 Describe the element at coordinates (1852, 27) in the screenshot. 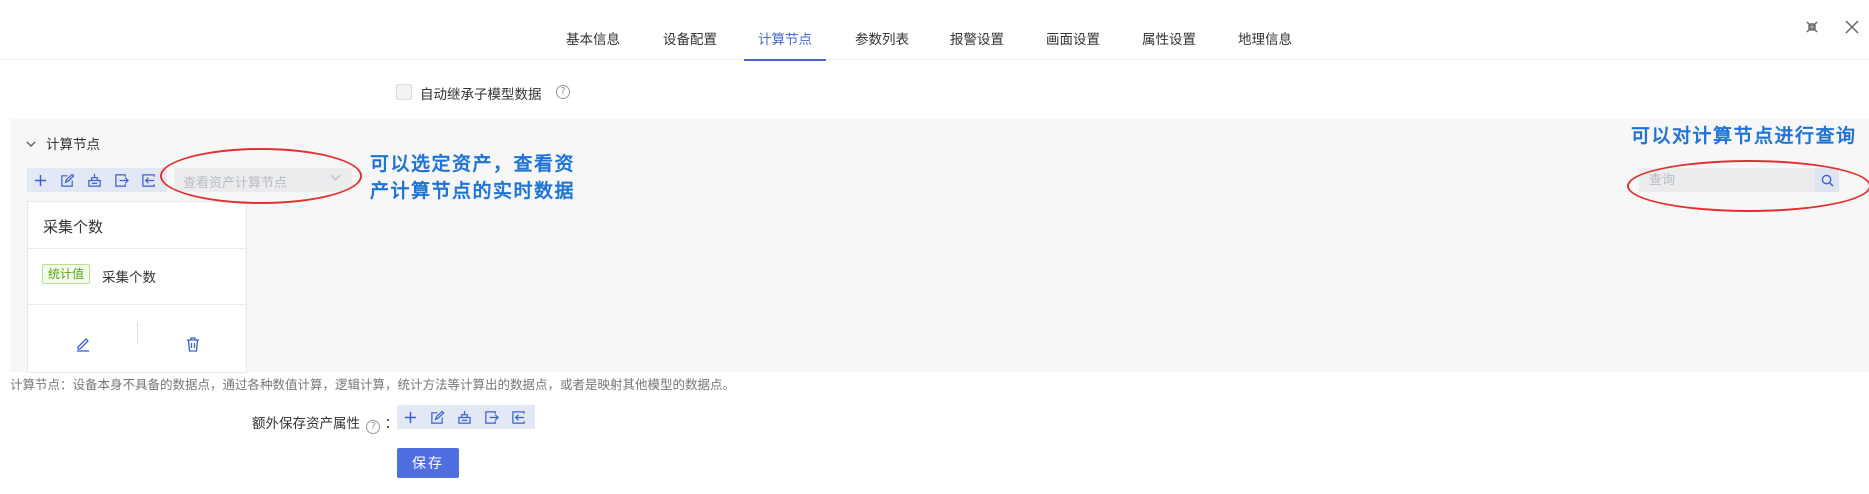

I see `close-icon` at that location.